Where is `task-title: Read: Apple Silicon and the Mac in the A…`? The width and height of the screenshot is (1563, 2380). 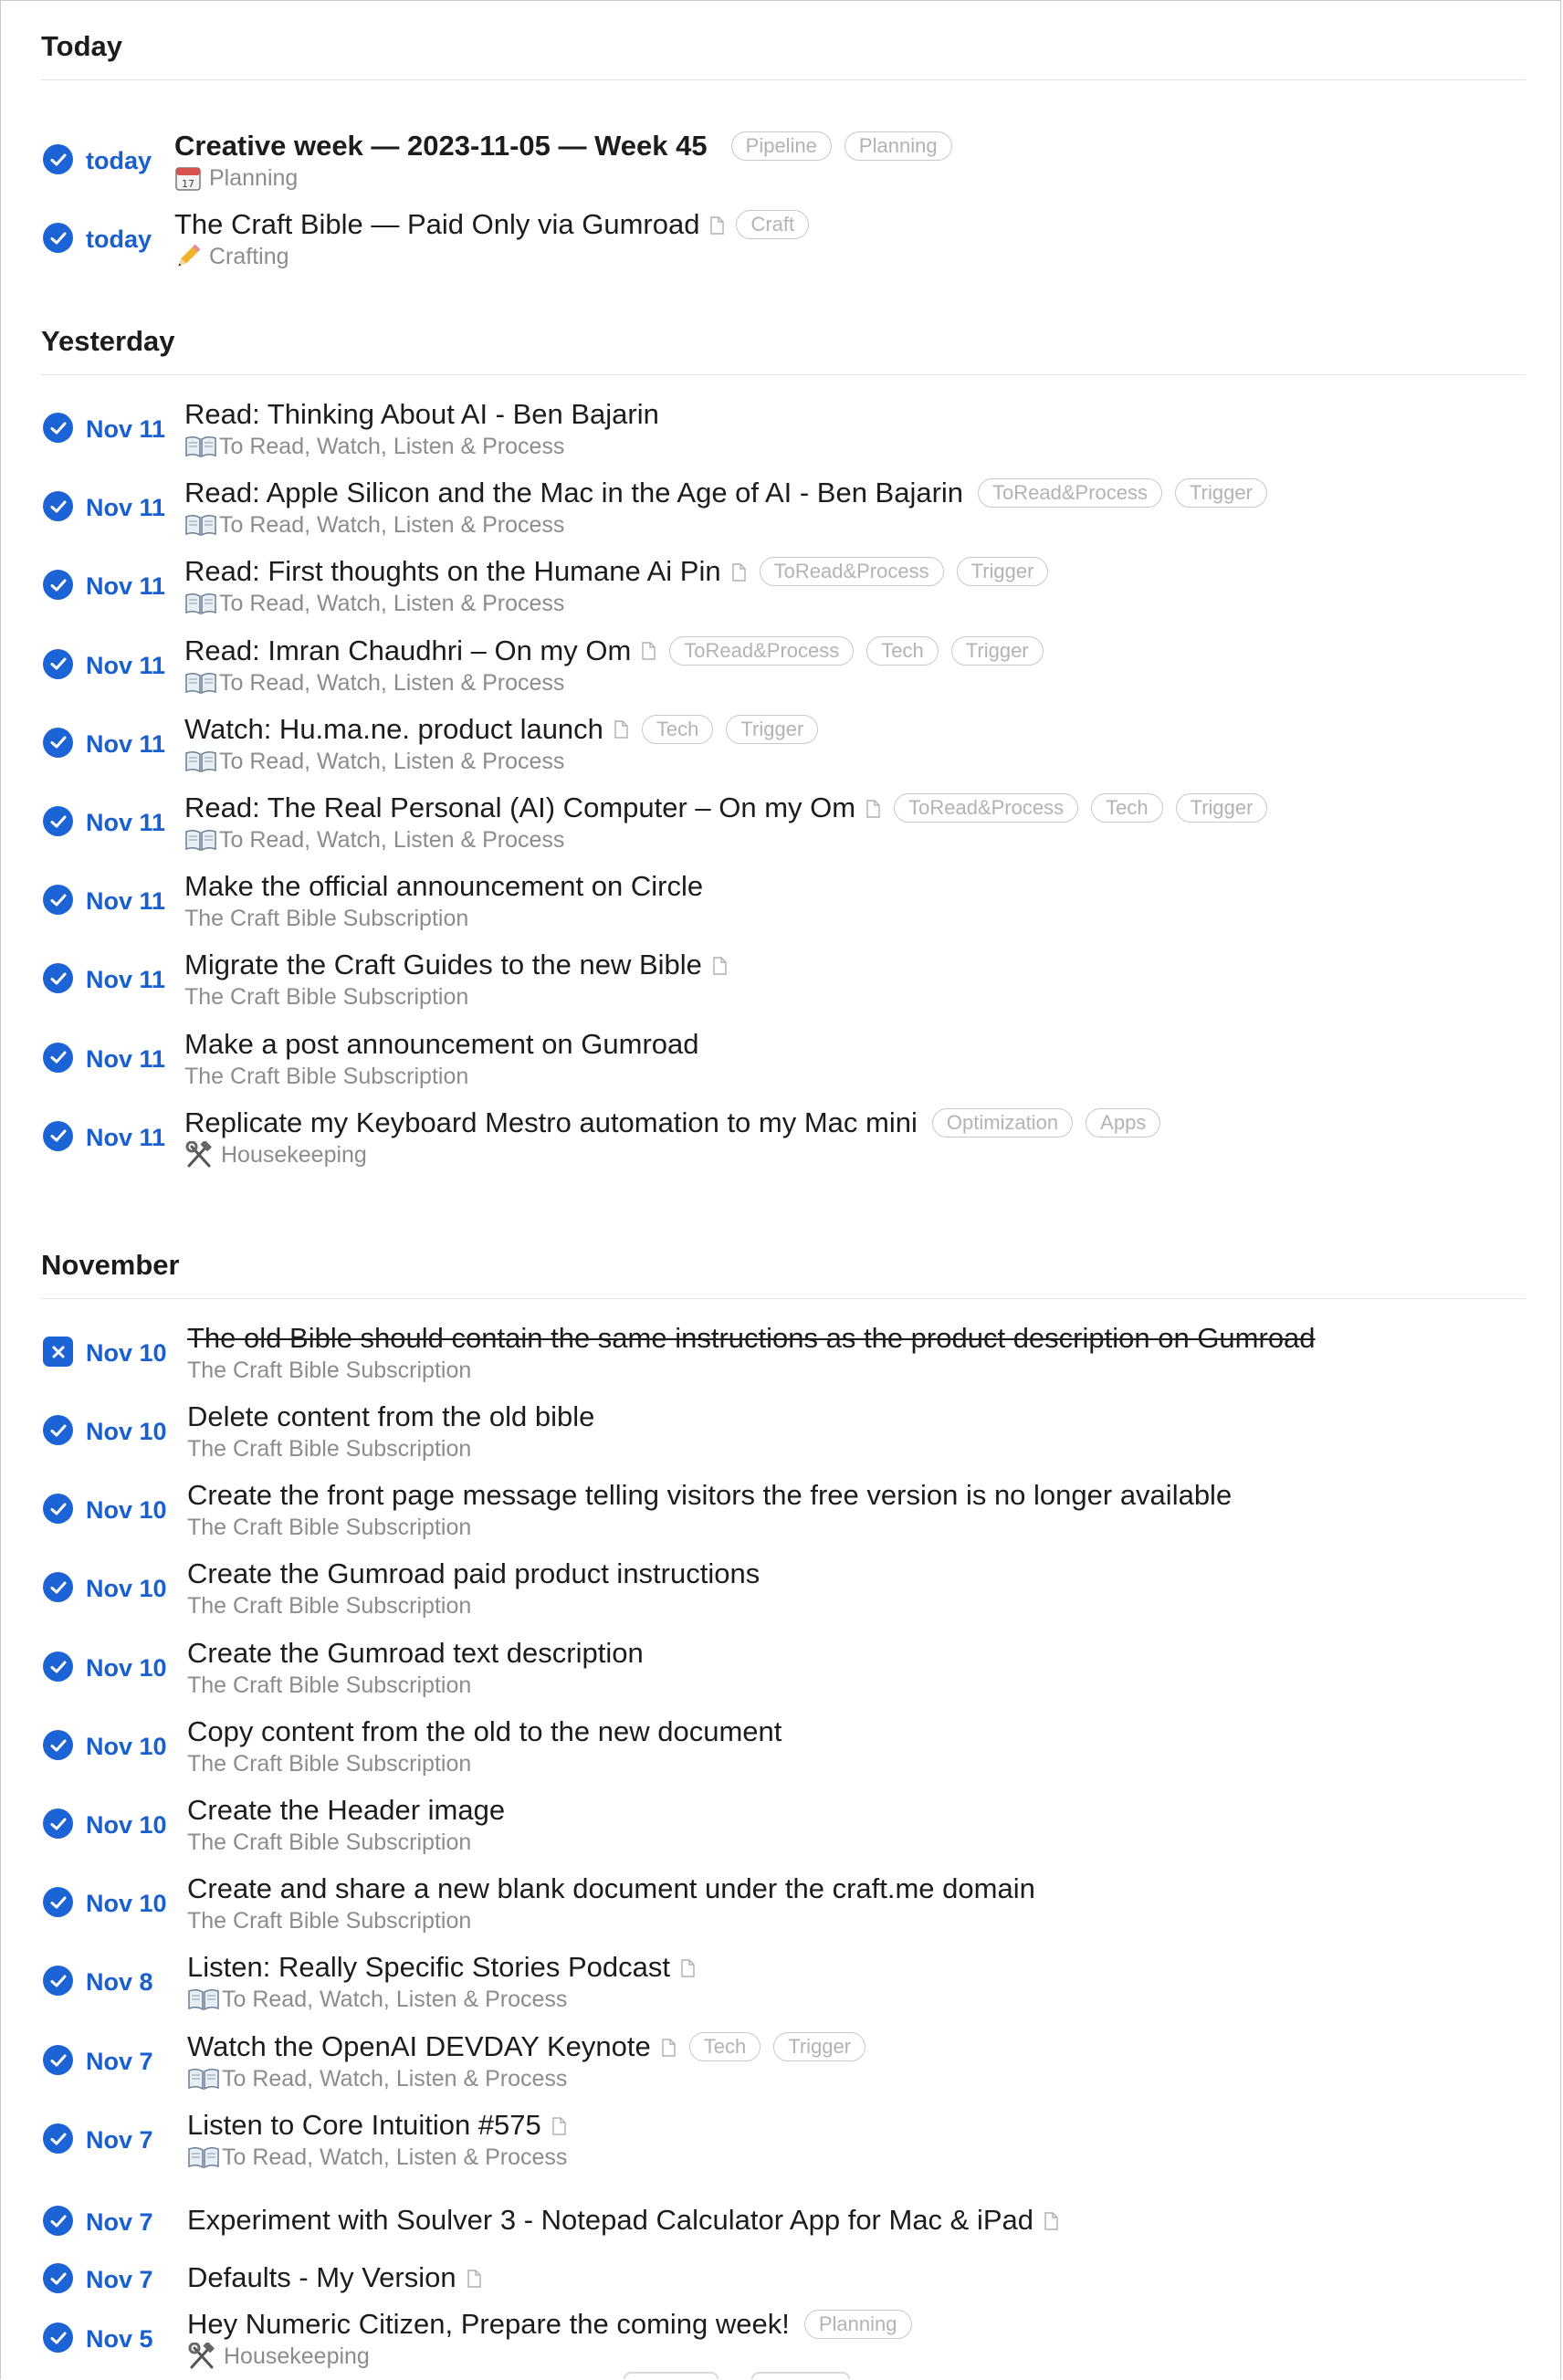 task-title: Read: Apple Silicon and the Mac in the A… is located at coordinates (573, 493).